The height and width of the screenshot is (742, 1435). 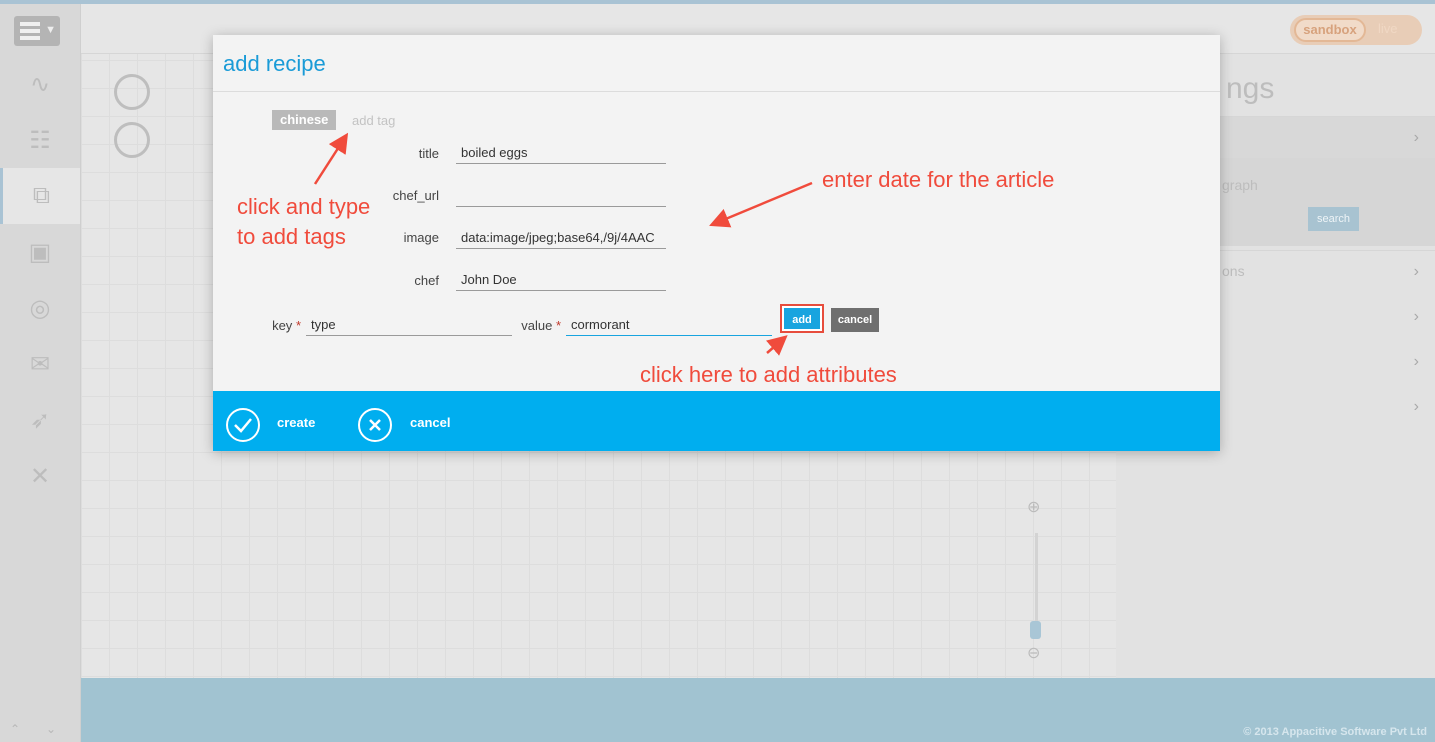 I want to click on add-tag-input: add tag, so click(x=373, y=120).